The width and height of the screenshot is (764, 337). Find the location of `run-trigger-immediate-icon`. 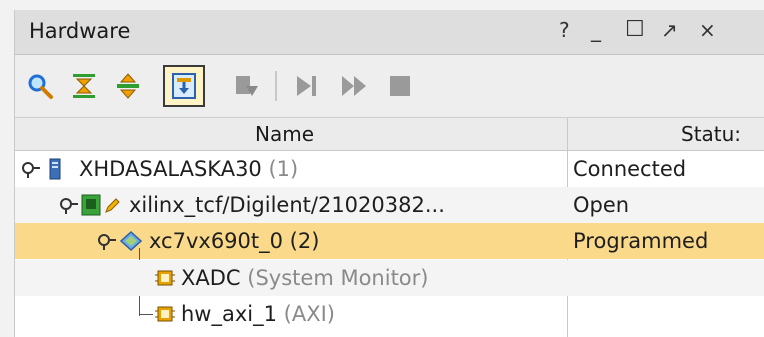

run-trigger-immediate-icon is located at coordinates (354, 86).